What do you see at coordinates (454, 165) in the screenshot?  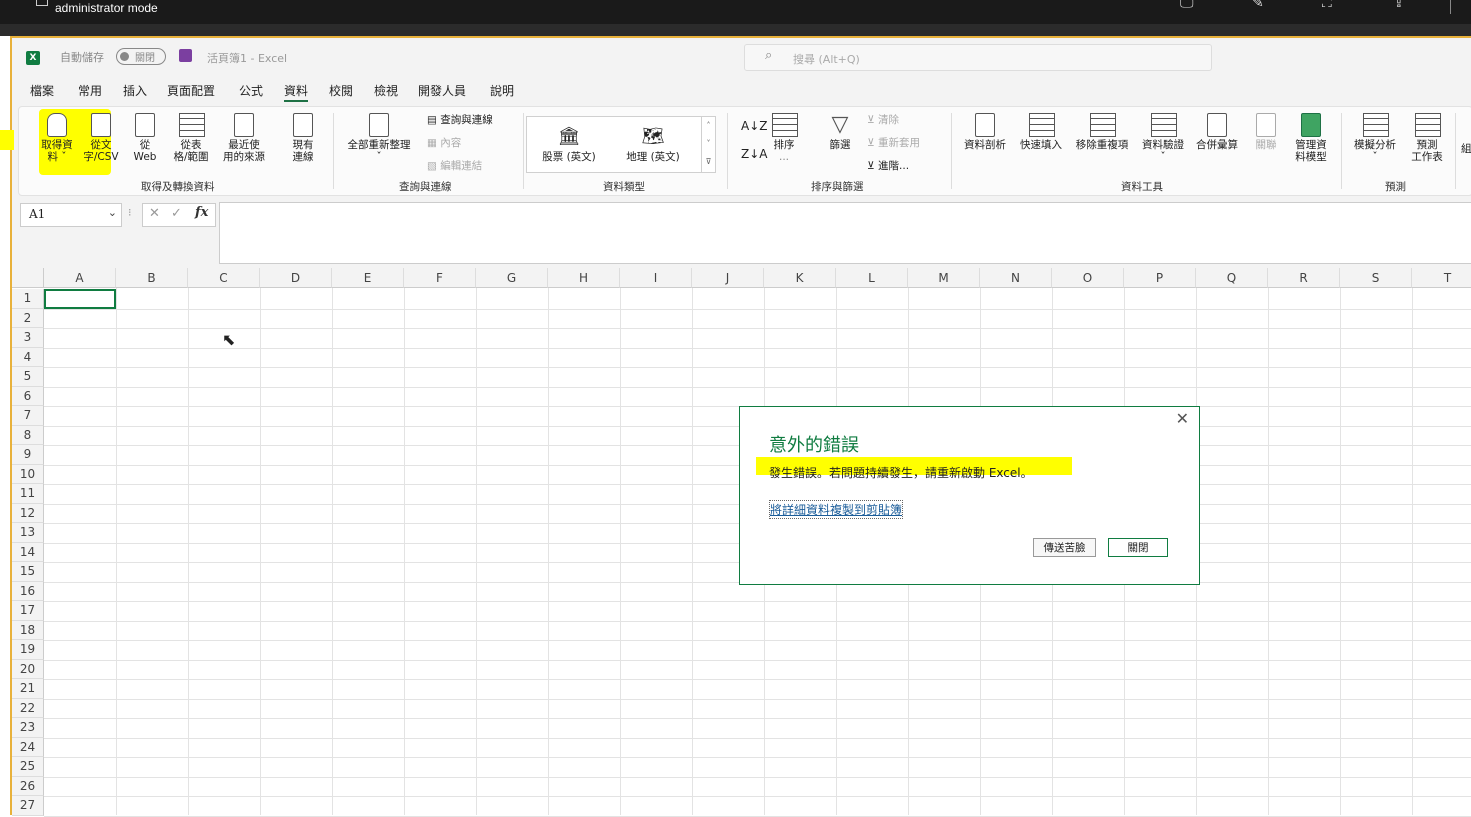 I see `edit-links-button: ▧ 編輯連結` at bounding box center [454, 165].